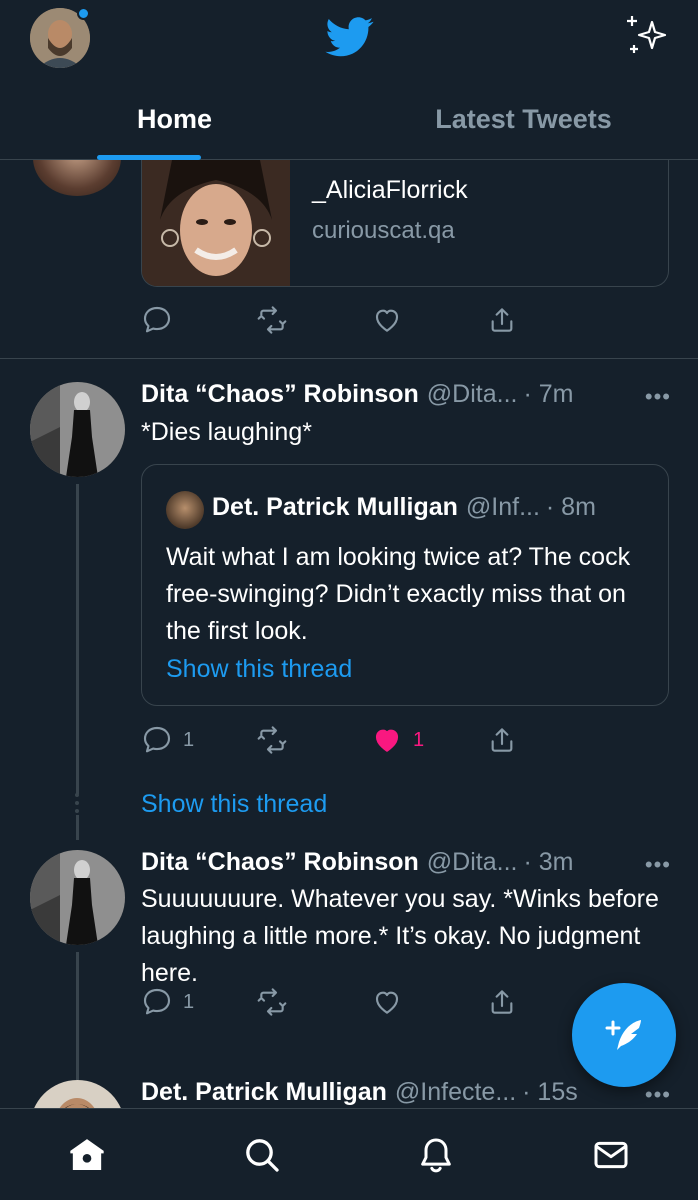  I want to click on compose-tweet-button, so click(624, 1035).